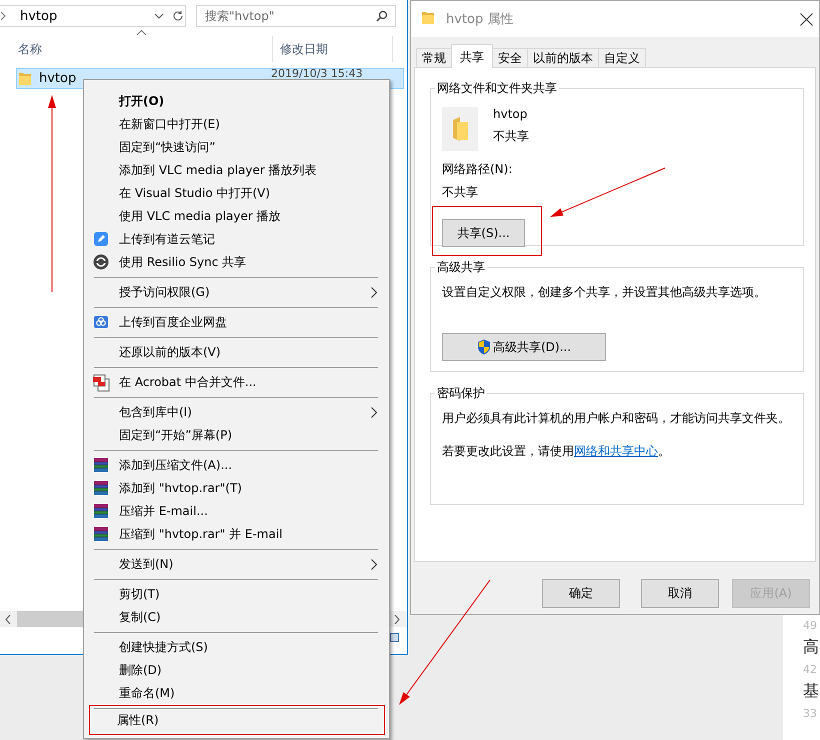 The width and height of the screenshot is (820, 740). Describe the element at coordinates (616, 418) in the screenshot. I see `password-description: 用户必须具有此计算机的用户帐户和密码，才能访问共享文件夹。` at that location.